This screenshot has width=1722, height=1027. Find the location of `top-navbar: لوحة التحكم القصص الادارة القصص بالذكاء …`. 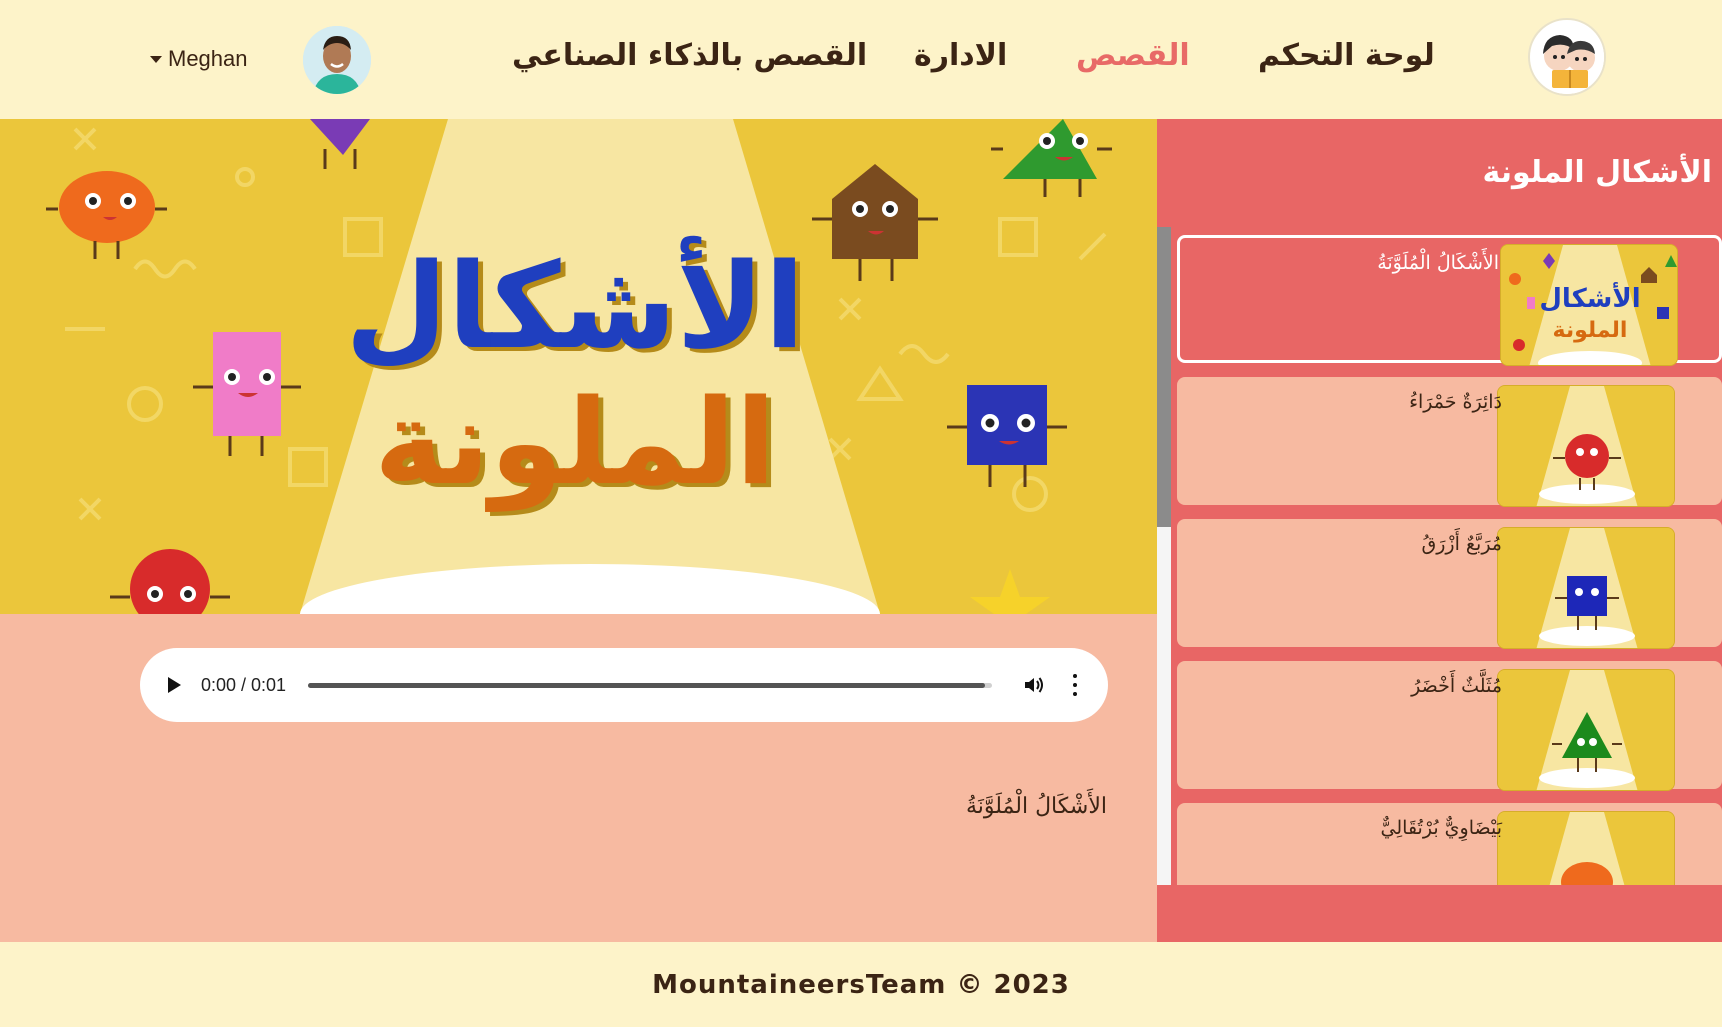

top-navbar: لوحة التحكم القصص الادارة القصص بالذكاء … is located at coordinates (861, 59).